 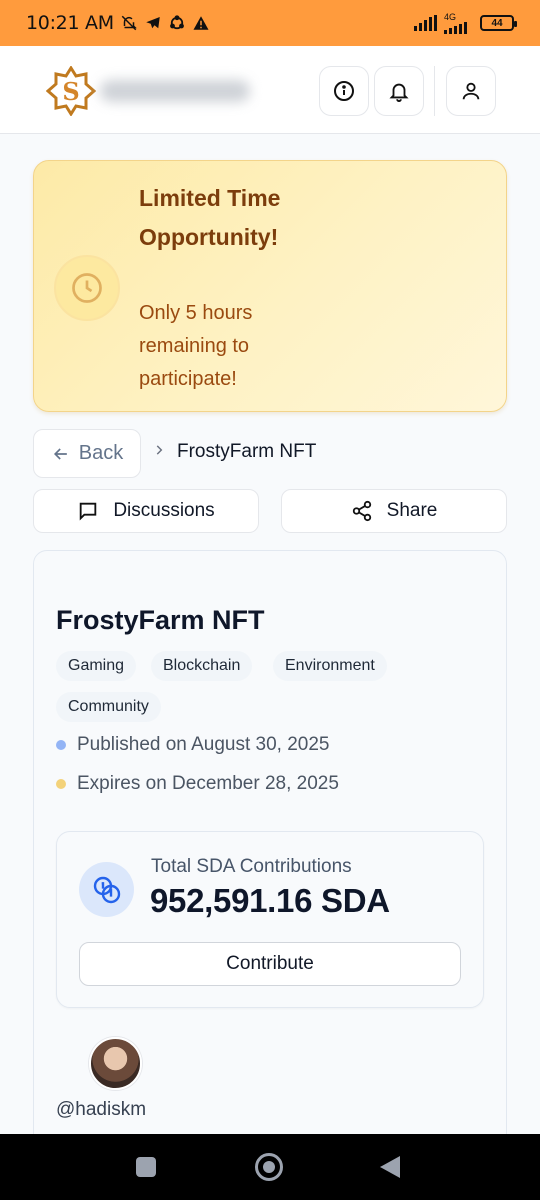 I want to click on tag-environment: Environment, so click(x=330, y=666).